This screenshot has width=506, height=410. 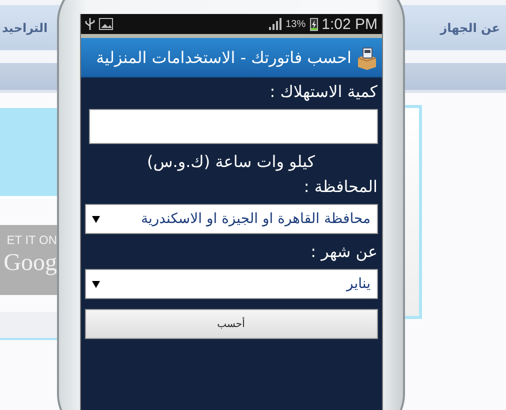 What do you see at coordinates (224, 57) in the screenshot?
I see `app-title: احسب فاتورتك - الاستخدامات المنزلية` at bounding box center [224, 57].